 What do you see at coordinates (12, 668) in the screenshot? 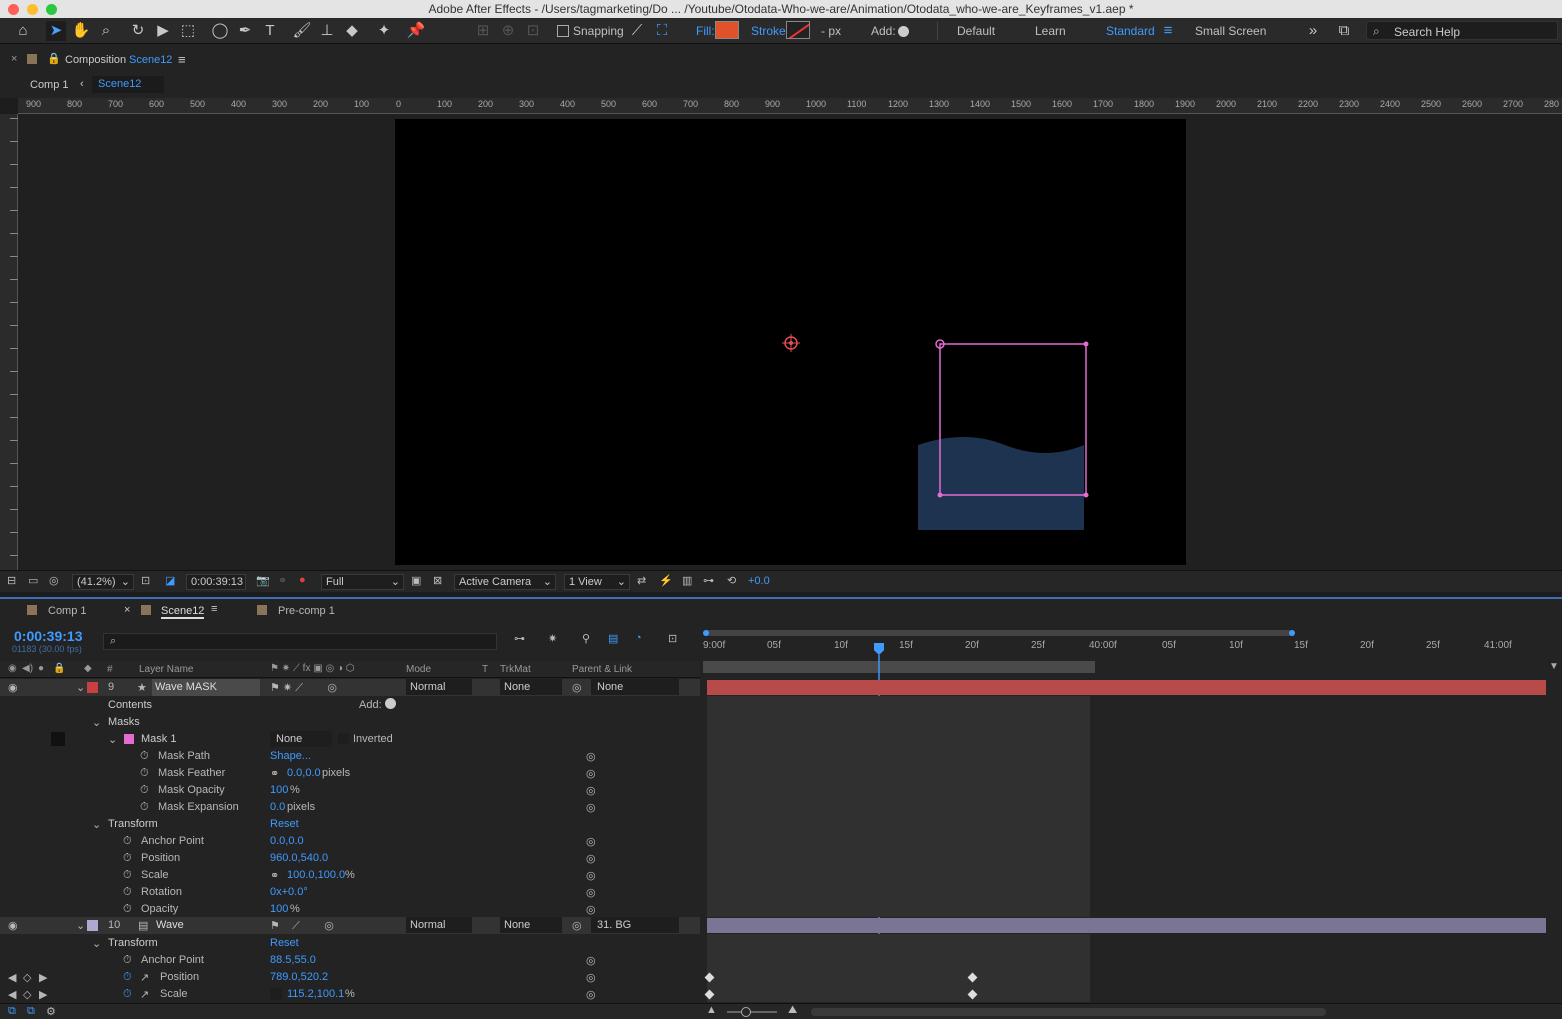
I see `video-visibility-icon: ◉` at bounding box center [12, 668].